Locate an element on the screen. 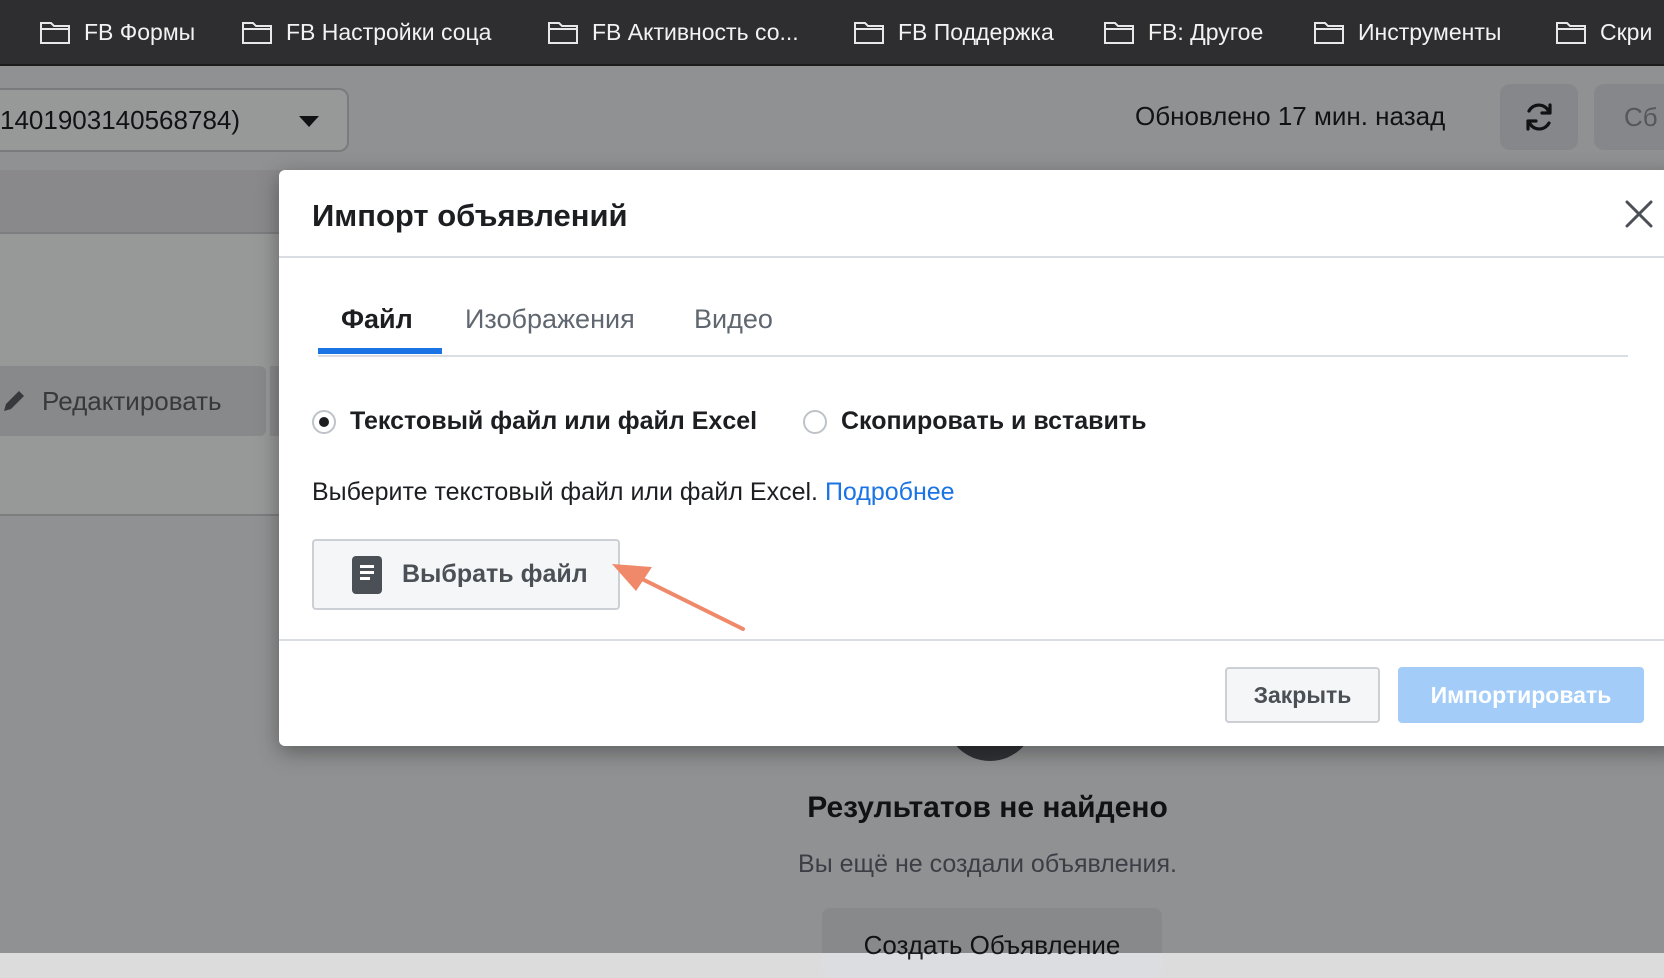  bookmark-scripts: Скри is located at coordinates (1604, 32).